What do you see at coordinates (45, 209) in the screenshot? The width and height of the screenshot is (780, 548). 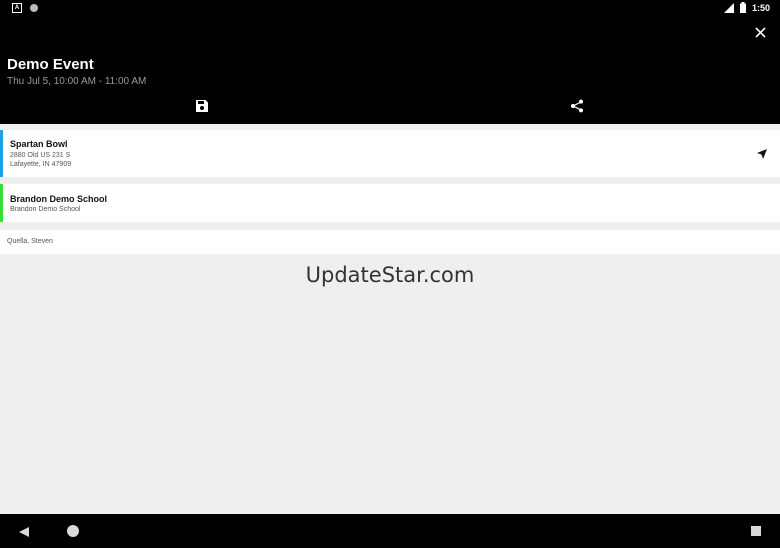 I see `location-address-line1: Brandon Demo School` at bounding box center [45, 209].